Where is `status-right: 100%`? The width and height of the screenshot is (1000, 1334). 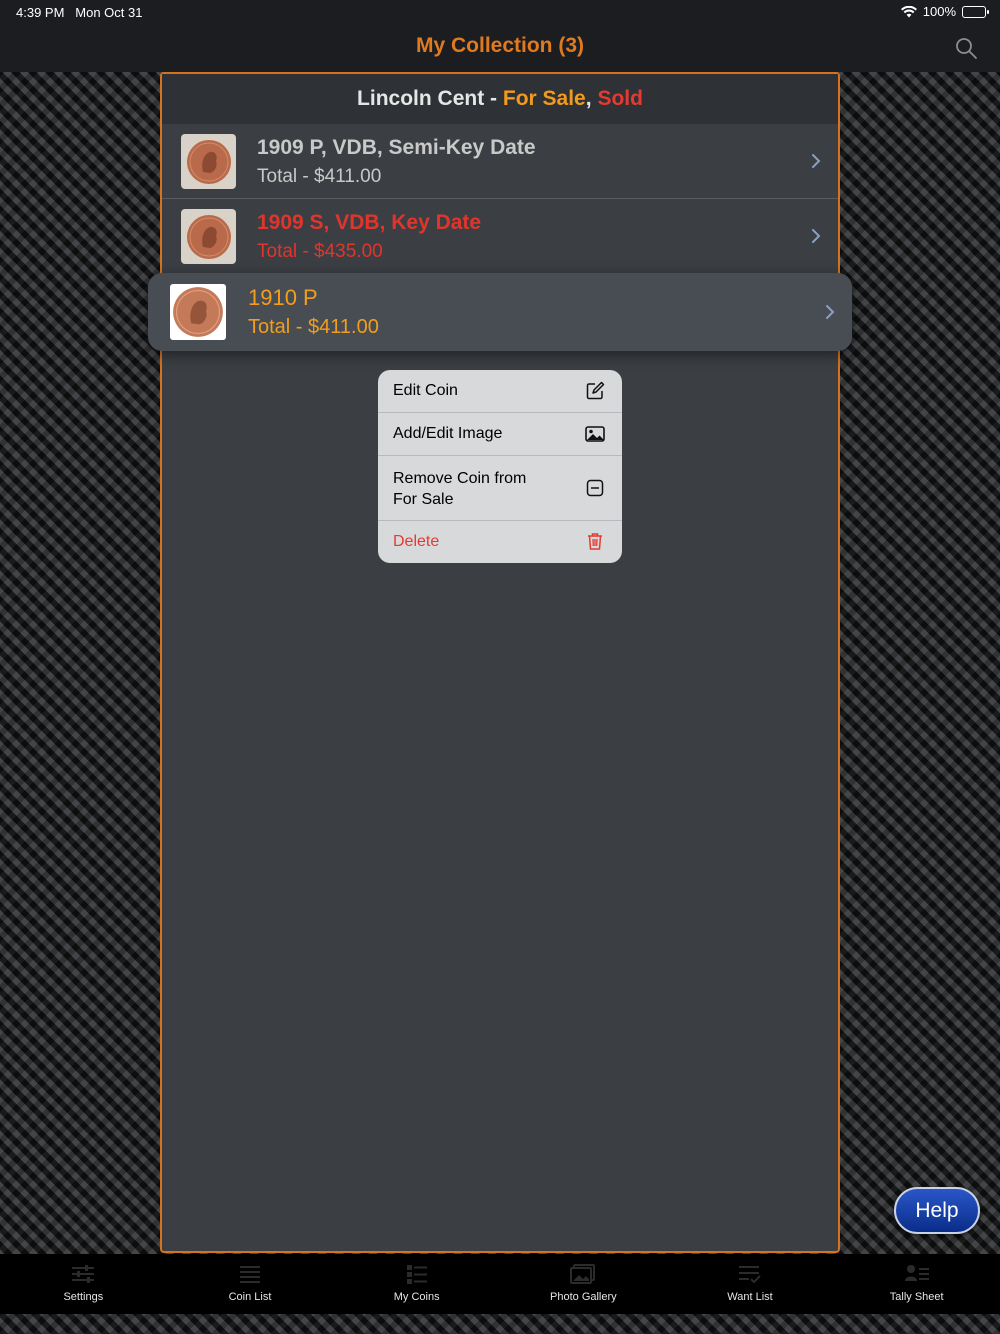
status-right: 100% is located at coordinates (944, 11).